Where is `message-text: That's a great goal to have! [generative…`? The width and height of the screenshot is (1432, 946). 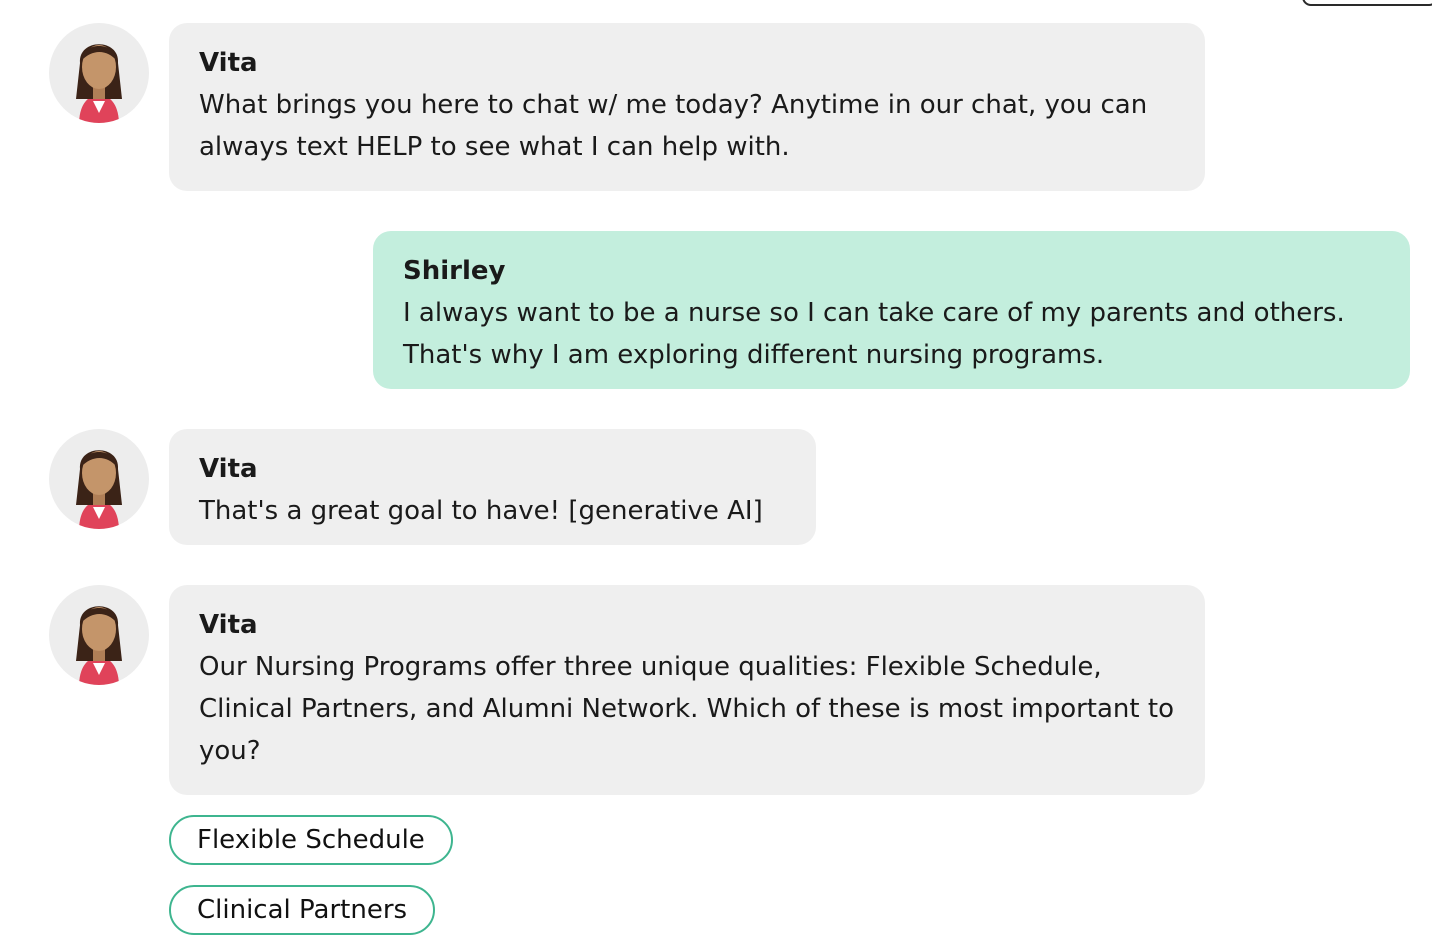 message-text: That's a great goal to have! [generative… is located at coordinates (481, 511).